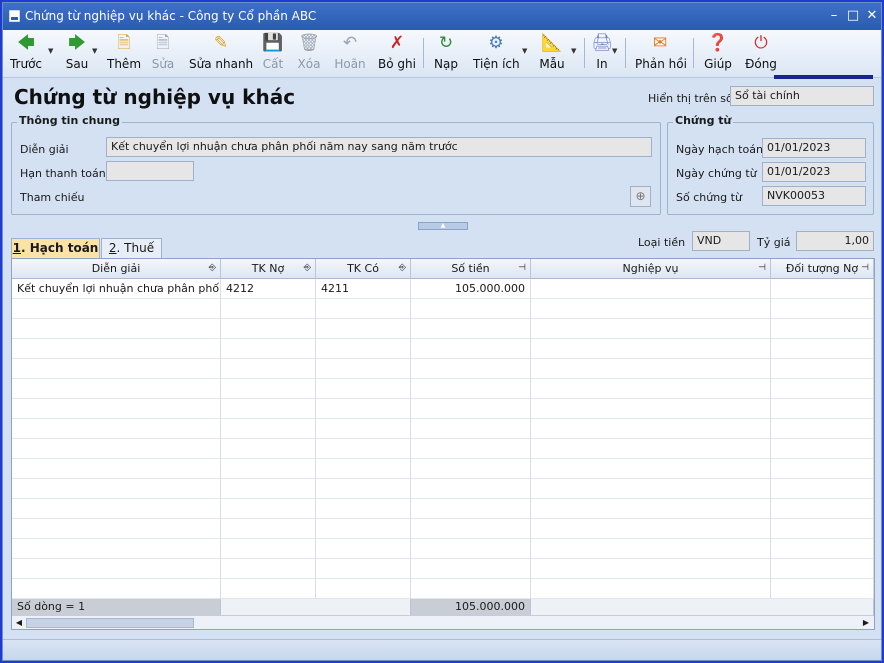  Describe the element at coordinates (661, 54) in the screenshot. I see `phan-hoi-button: ✉ Phản hồi` at that location.